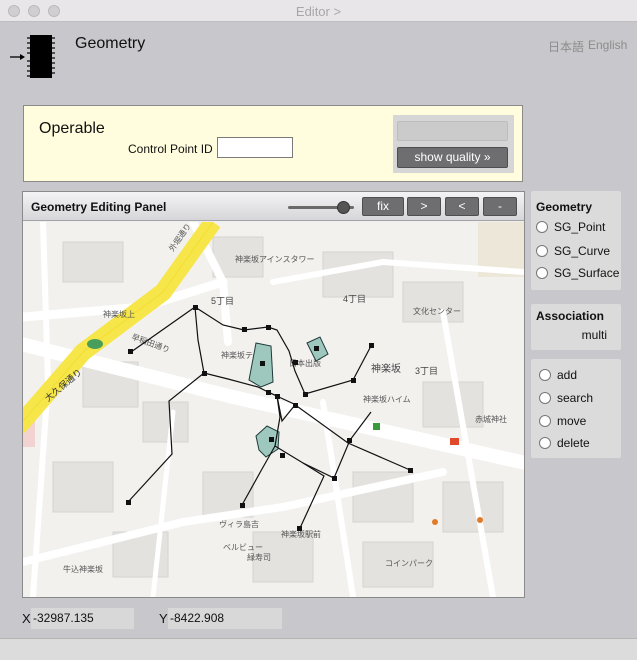 The height and width of the screenshot is (660, 637). I want to click on window-title: Editor >, so click(318, 11).